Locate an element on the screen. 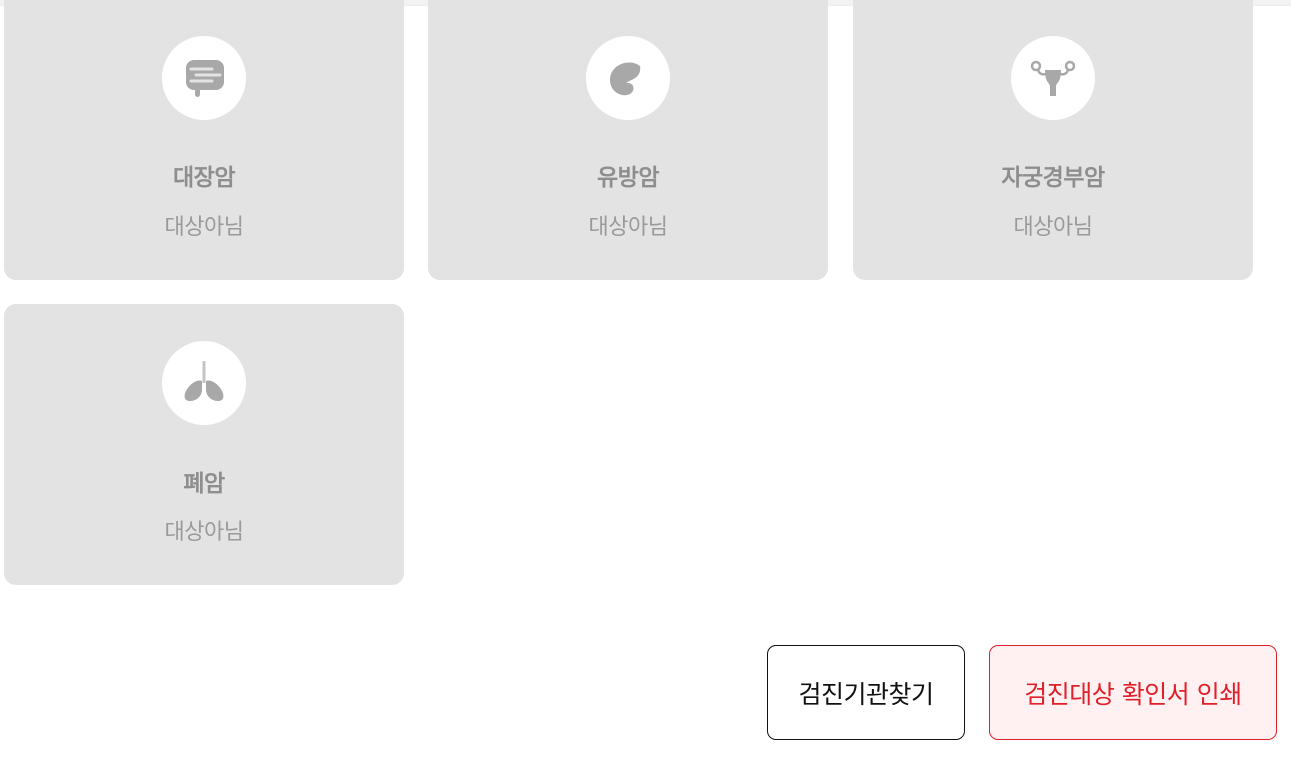  uterus-icon-circle is located at coordinates (1053, 78).